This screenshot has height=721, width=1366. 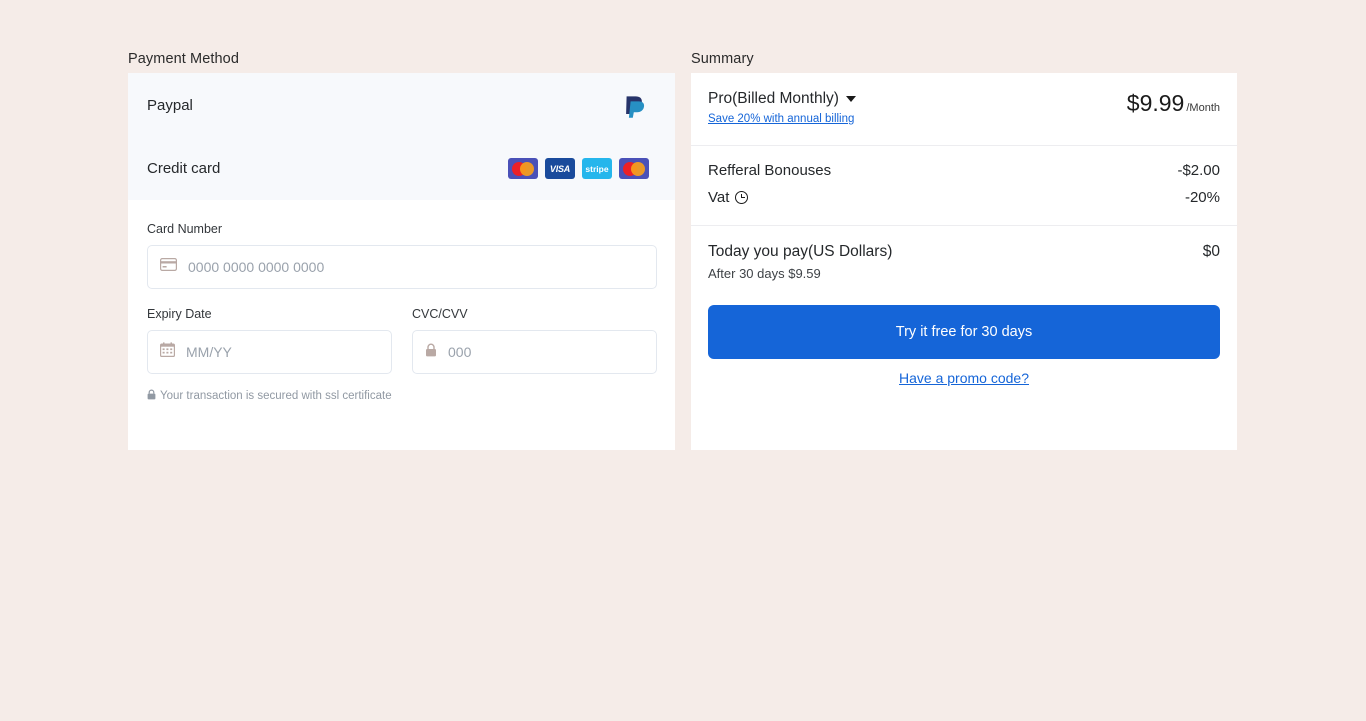 What do you see at coordinates (781, 119) in the screenshot?
I see `annual-billing-link: Save 20% with annual billing` at bounding box center [781, 119].